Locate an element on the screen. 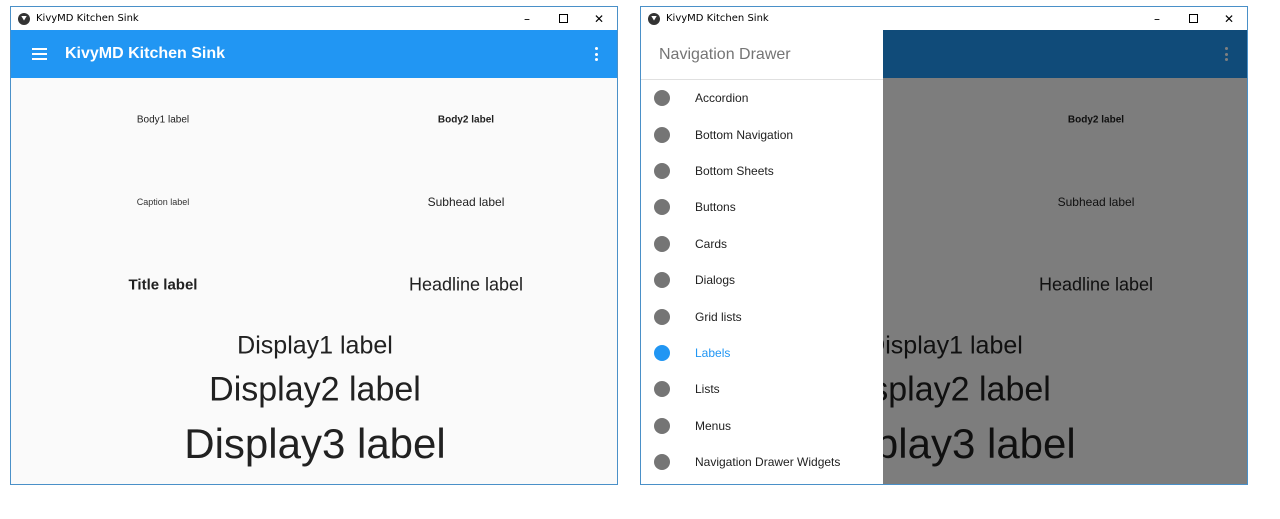  drawer-item-dialogs: Dialogs is located at coordinates (762, 280).